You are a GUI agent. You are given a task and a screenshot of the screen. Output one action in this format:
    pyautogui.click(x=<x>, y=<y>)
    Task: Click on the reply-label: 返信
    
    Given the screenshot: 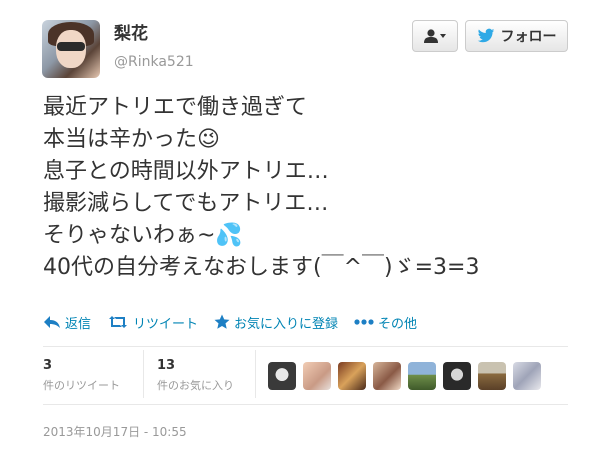 What is the action you would take?
    pyautogui.click(x=78, y=324)
    